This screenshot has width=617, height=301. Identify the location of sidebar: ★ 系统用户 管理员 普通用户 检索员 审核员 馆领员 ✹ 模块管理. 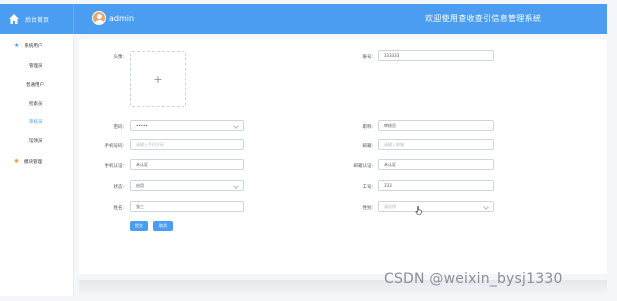
(37, 165).